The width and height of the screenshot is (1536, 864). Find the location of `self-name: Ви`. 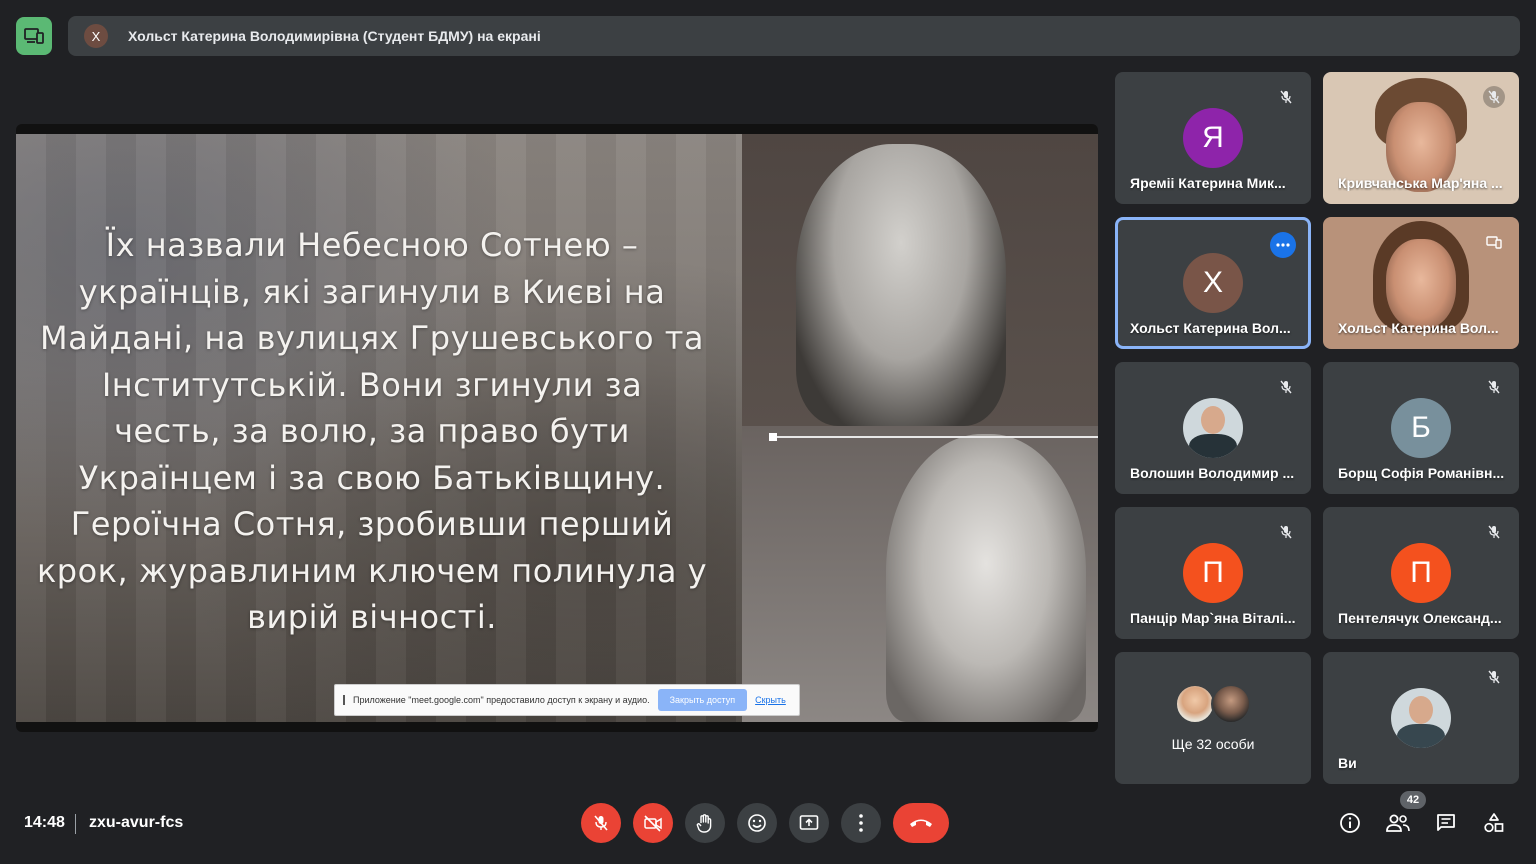

self-name: Ви is located at coordinates (1347, 763).